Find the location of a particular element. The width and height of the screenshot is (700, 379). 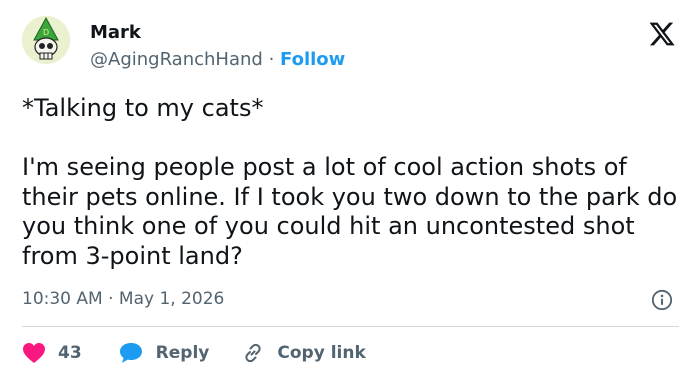

skull-wizard-avatar-icon: D is located at coordinates (46, 40).